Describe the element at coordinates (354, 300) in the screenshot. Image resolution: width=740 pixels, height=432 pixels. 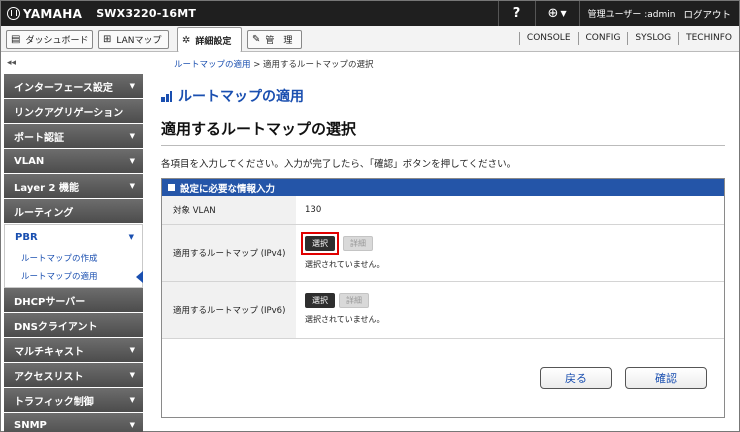
I see `ipv6-detail-button: 詳細` at that location.